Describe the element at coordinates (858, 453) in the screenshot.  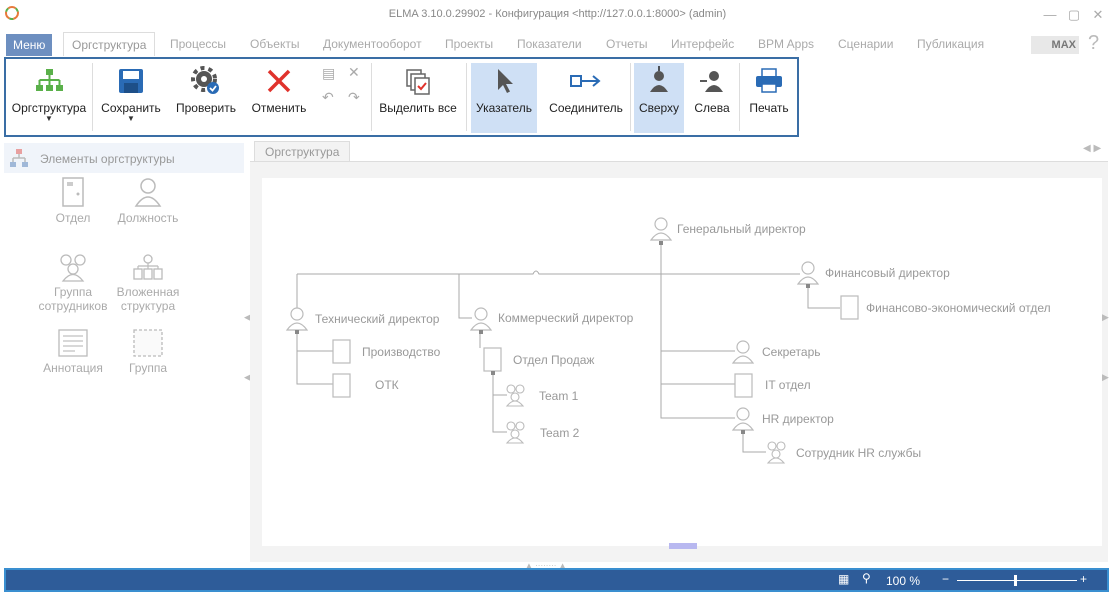
I see `org-node-hr-staff: Сотрудник HR службы` at that location.